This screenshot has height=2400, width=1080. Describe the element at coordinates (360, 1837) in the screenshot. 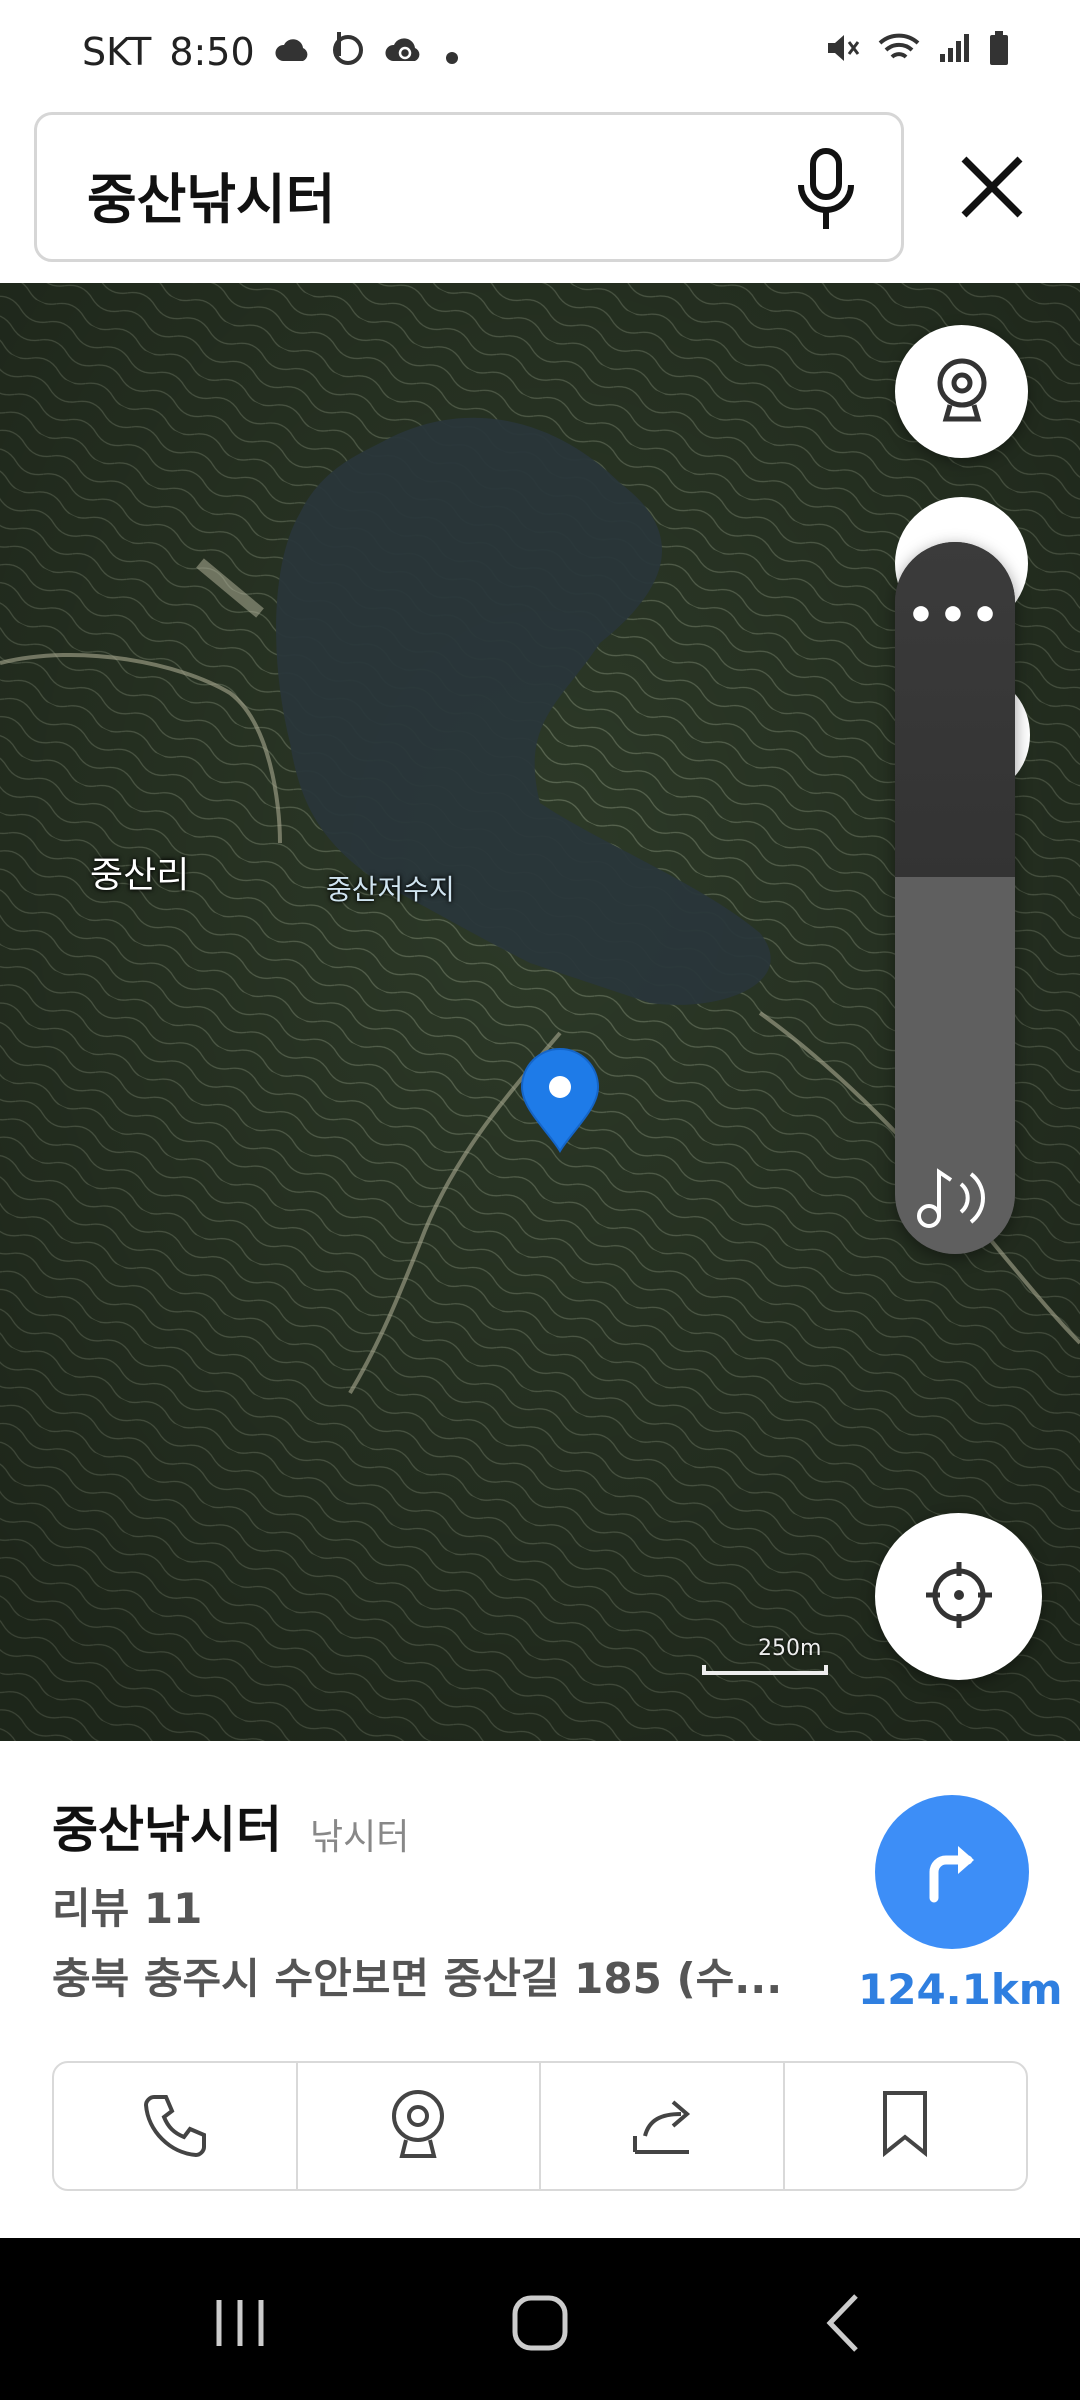

I see `place-category: 낚시터` at that location.